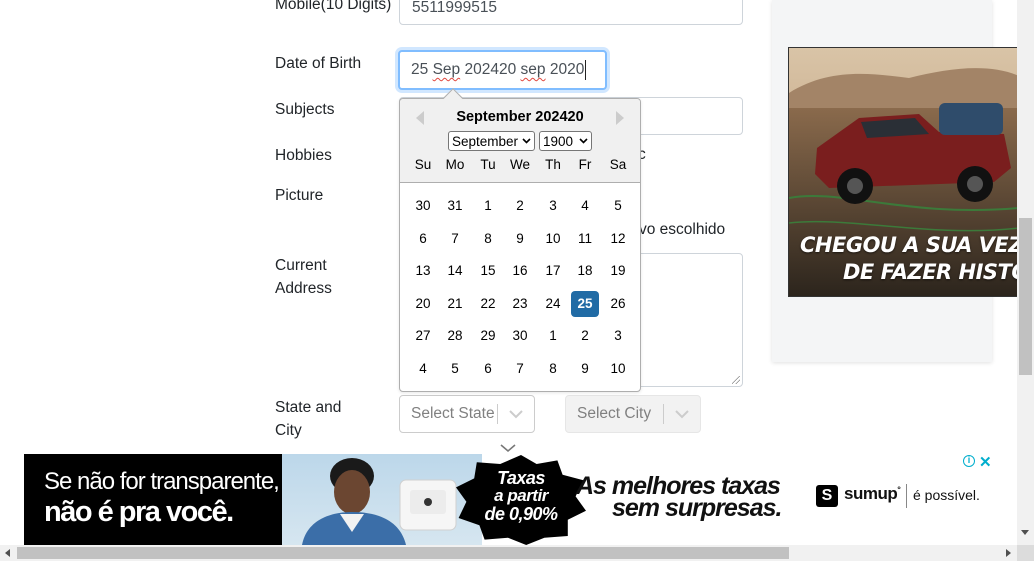  What do you see at coordinates (403, 553) in the screenshot?
I see `horizontal-scrollbar-thumb` at bounding box center [403, 553].